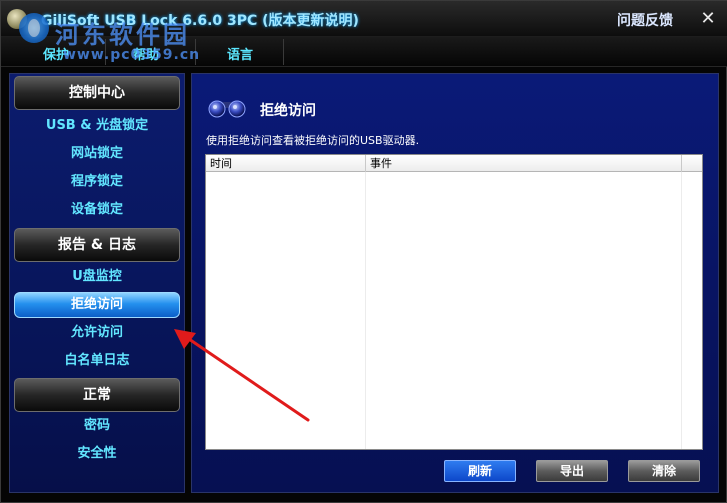 Image resolution: width=727 pixels, height=503 pixels. Describe the element at coordinates (286, 163) in the screenshot. I see `column-header-time: 时间` at that location.